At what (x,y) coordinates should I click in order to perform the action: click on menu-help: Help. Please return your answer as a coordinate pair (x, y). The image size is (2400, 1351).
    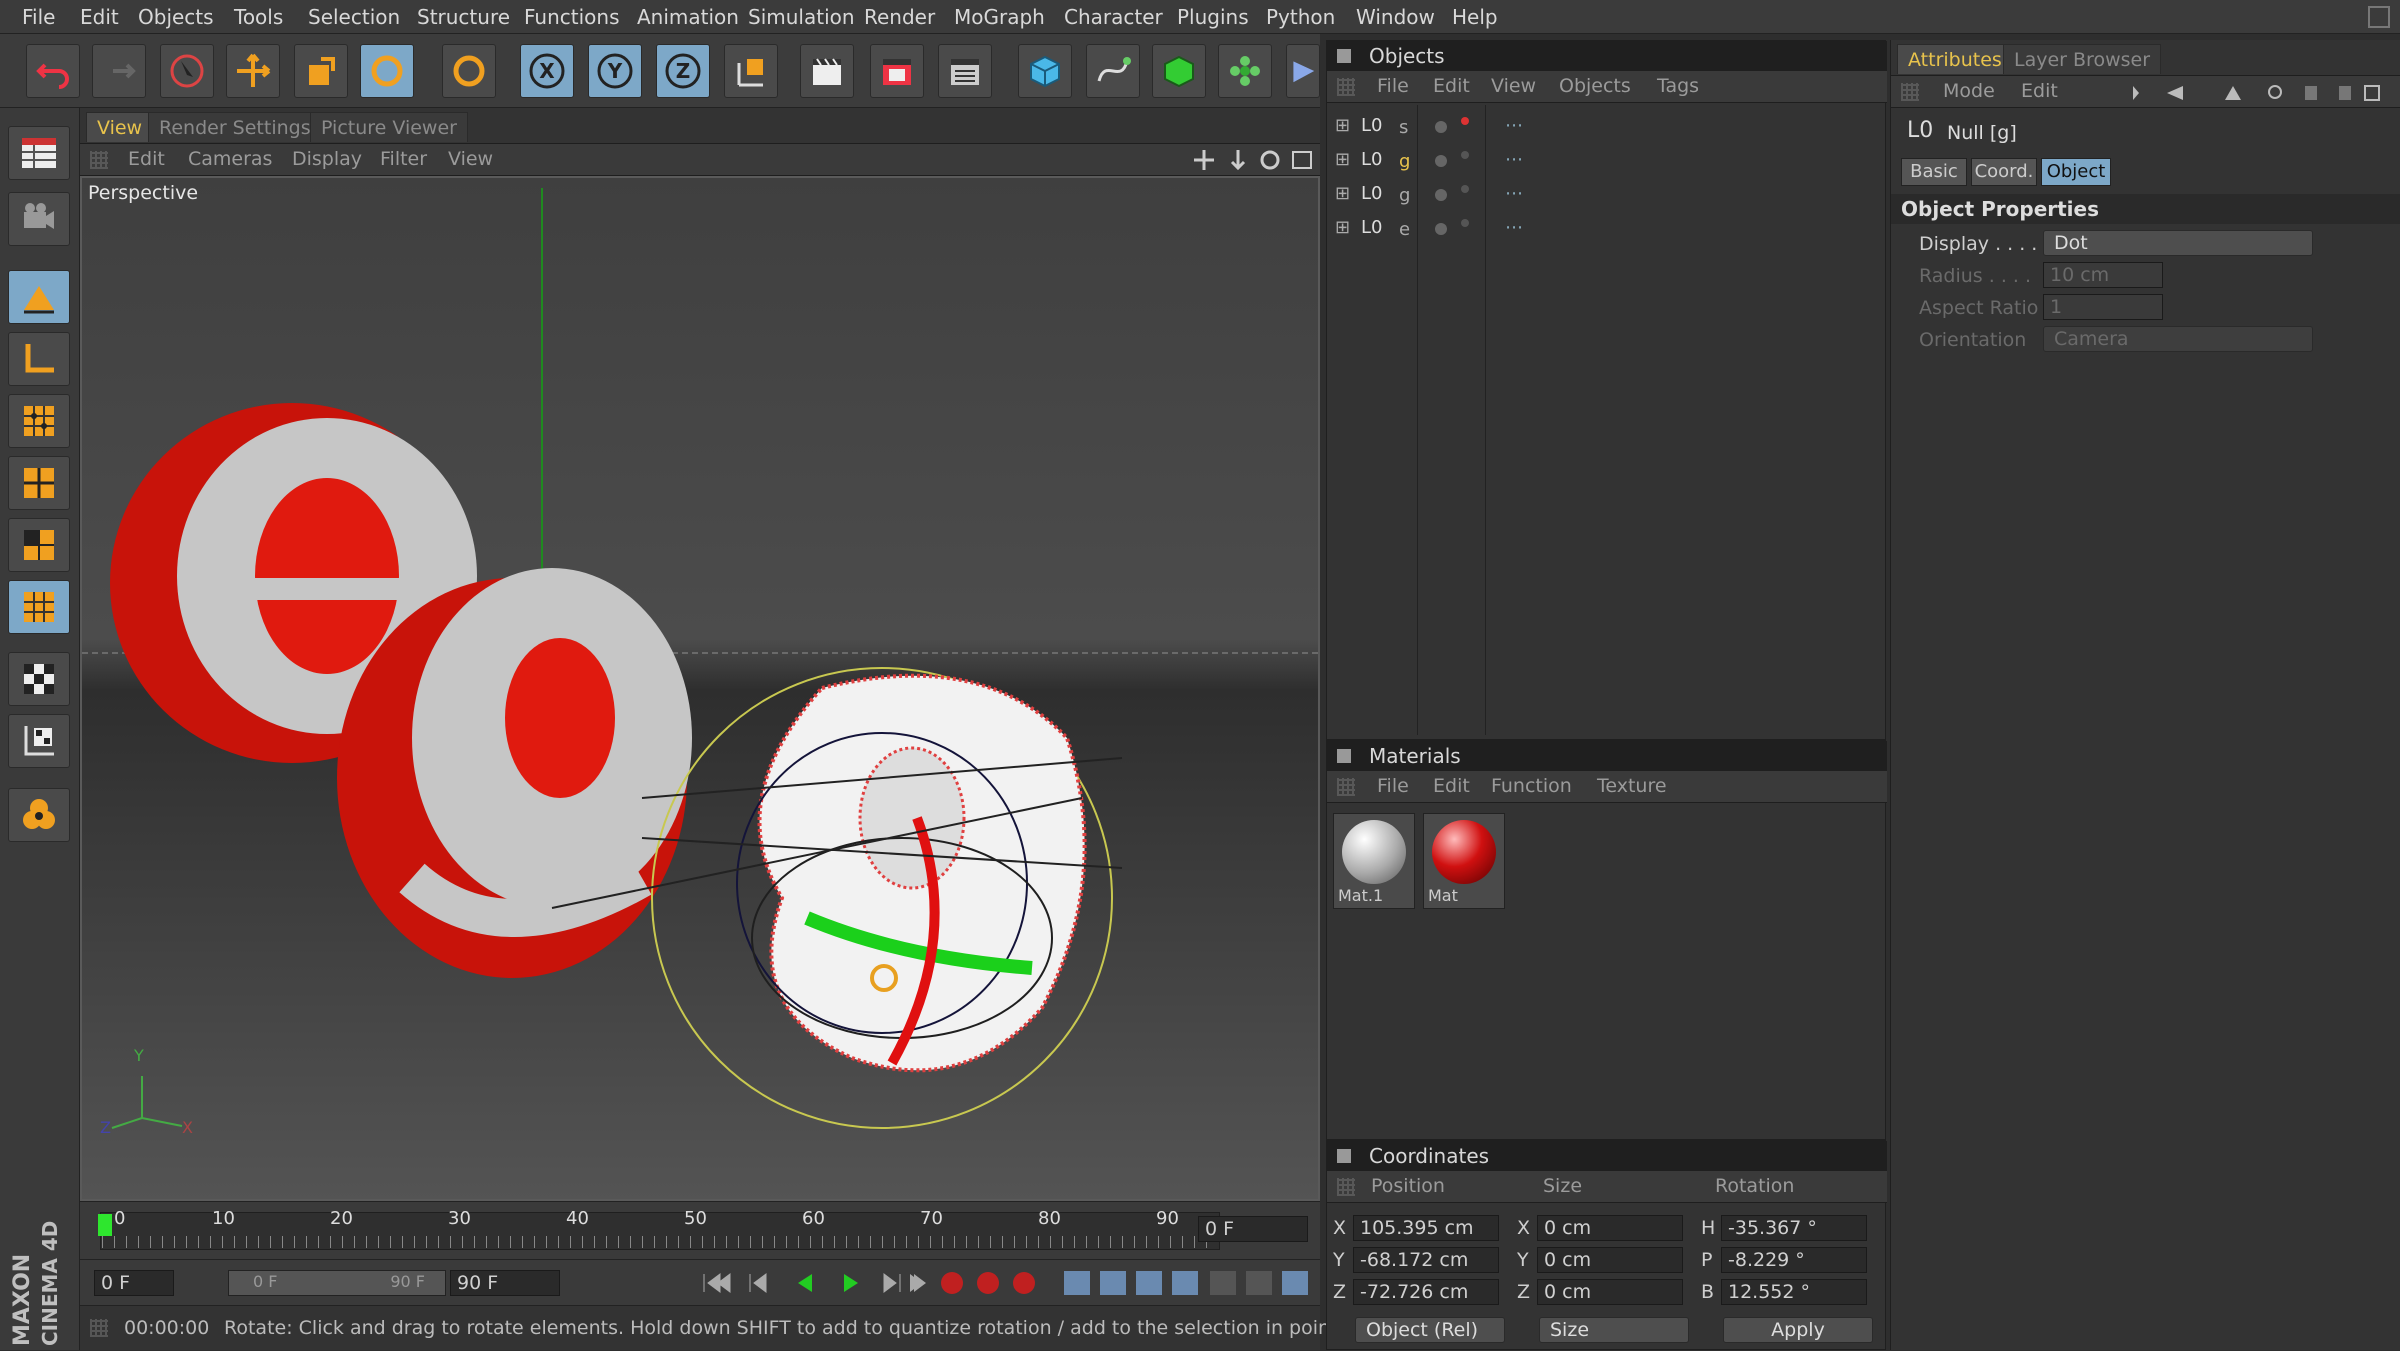
    Looking at the image, I should click on (1475, 17).